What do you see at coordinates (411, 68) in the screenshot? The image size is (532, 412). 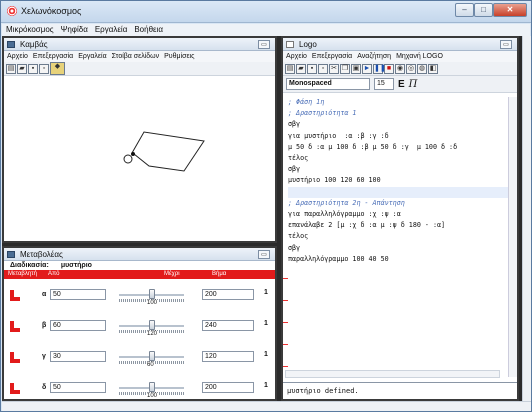 I see `find-next-icon: ◎` at bounding box center [411, 68].